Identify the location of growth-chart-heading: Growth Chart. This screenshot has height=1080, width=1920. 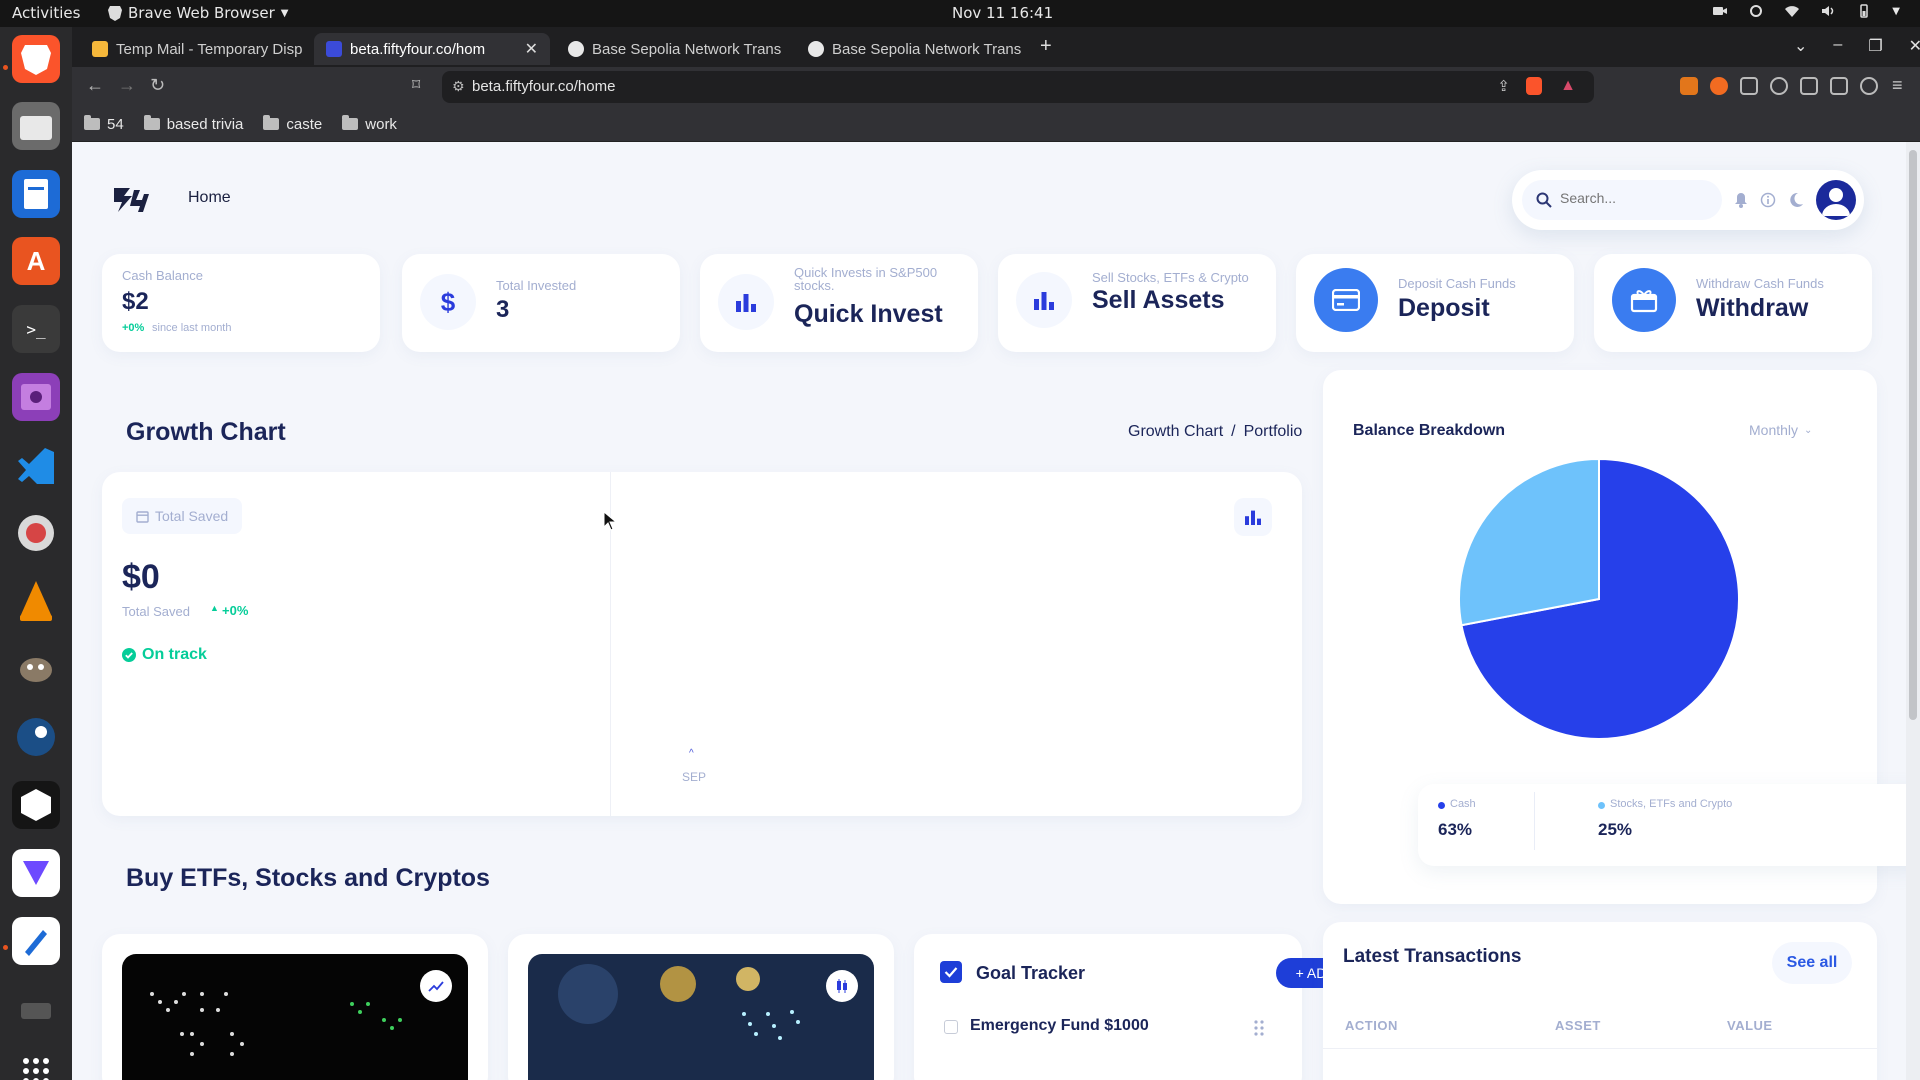
(206, 432).